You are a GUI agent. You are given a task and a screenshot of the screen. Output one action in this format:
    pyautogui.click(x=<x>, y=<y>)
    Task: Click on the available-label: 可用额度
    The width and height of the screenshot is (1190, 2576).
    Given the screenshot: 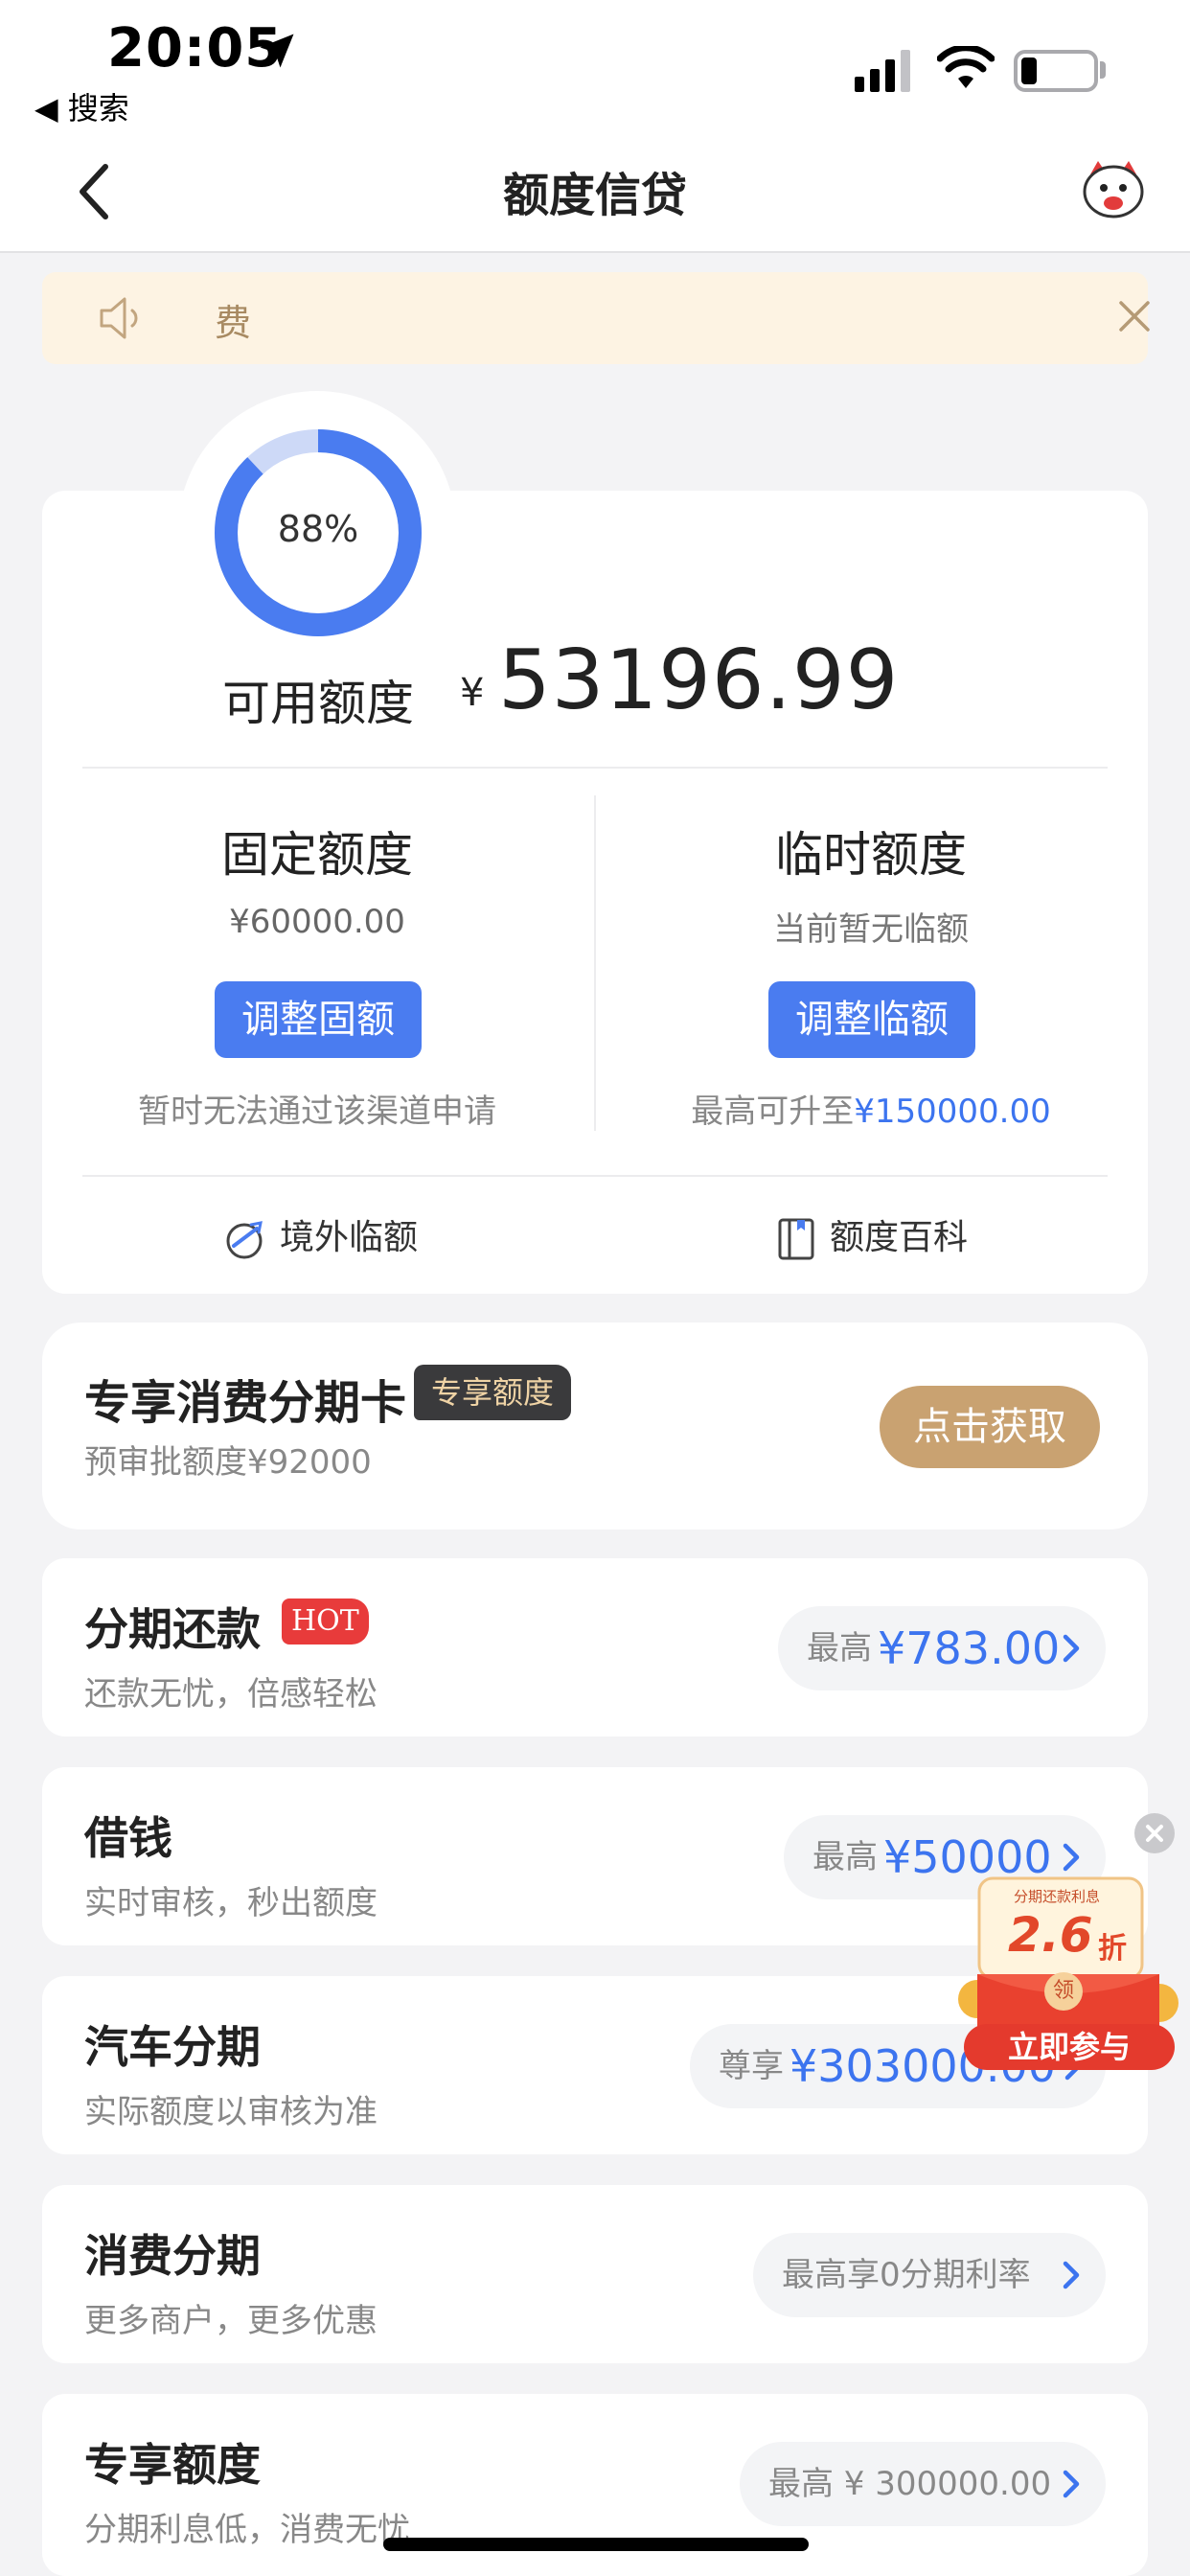 What is the action you would take?
    pyautogui.click(x=318, y=703)
    